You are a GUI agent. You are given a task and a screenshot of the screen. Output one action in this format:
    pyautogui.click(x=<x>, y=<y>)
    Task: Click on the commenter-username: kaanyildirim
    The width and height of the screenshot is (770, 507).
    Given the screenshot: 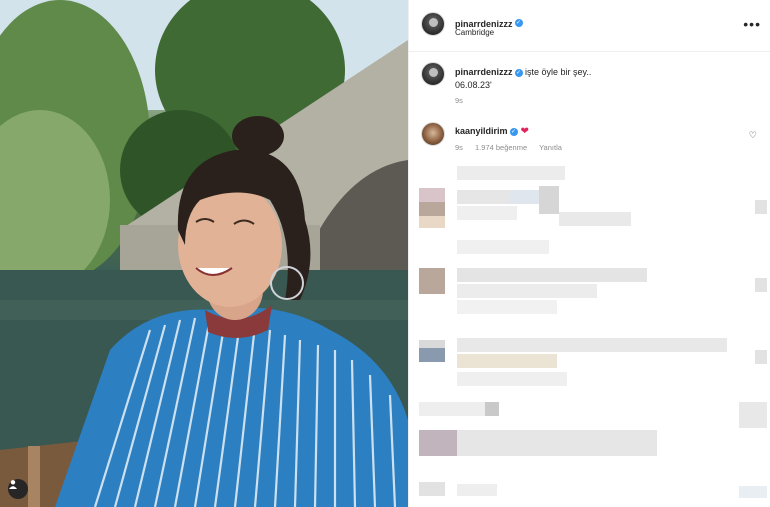 What is the action you would take?
    pyautogui.click(x=481, y=131)
    